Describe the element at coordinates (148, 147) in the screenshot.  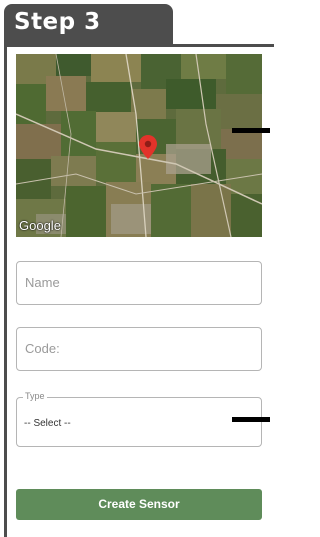
I see `map-pin-icon` at that location.